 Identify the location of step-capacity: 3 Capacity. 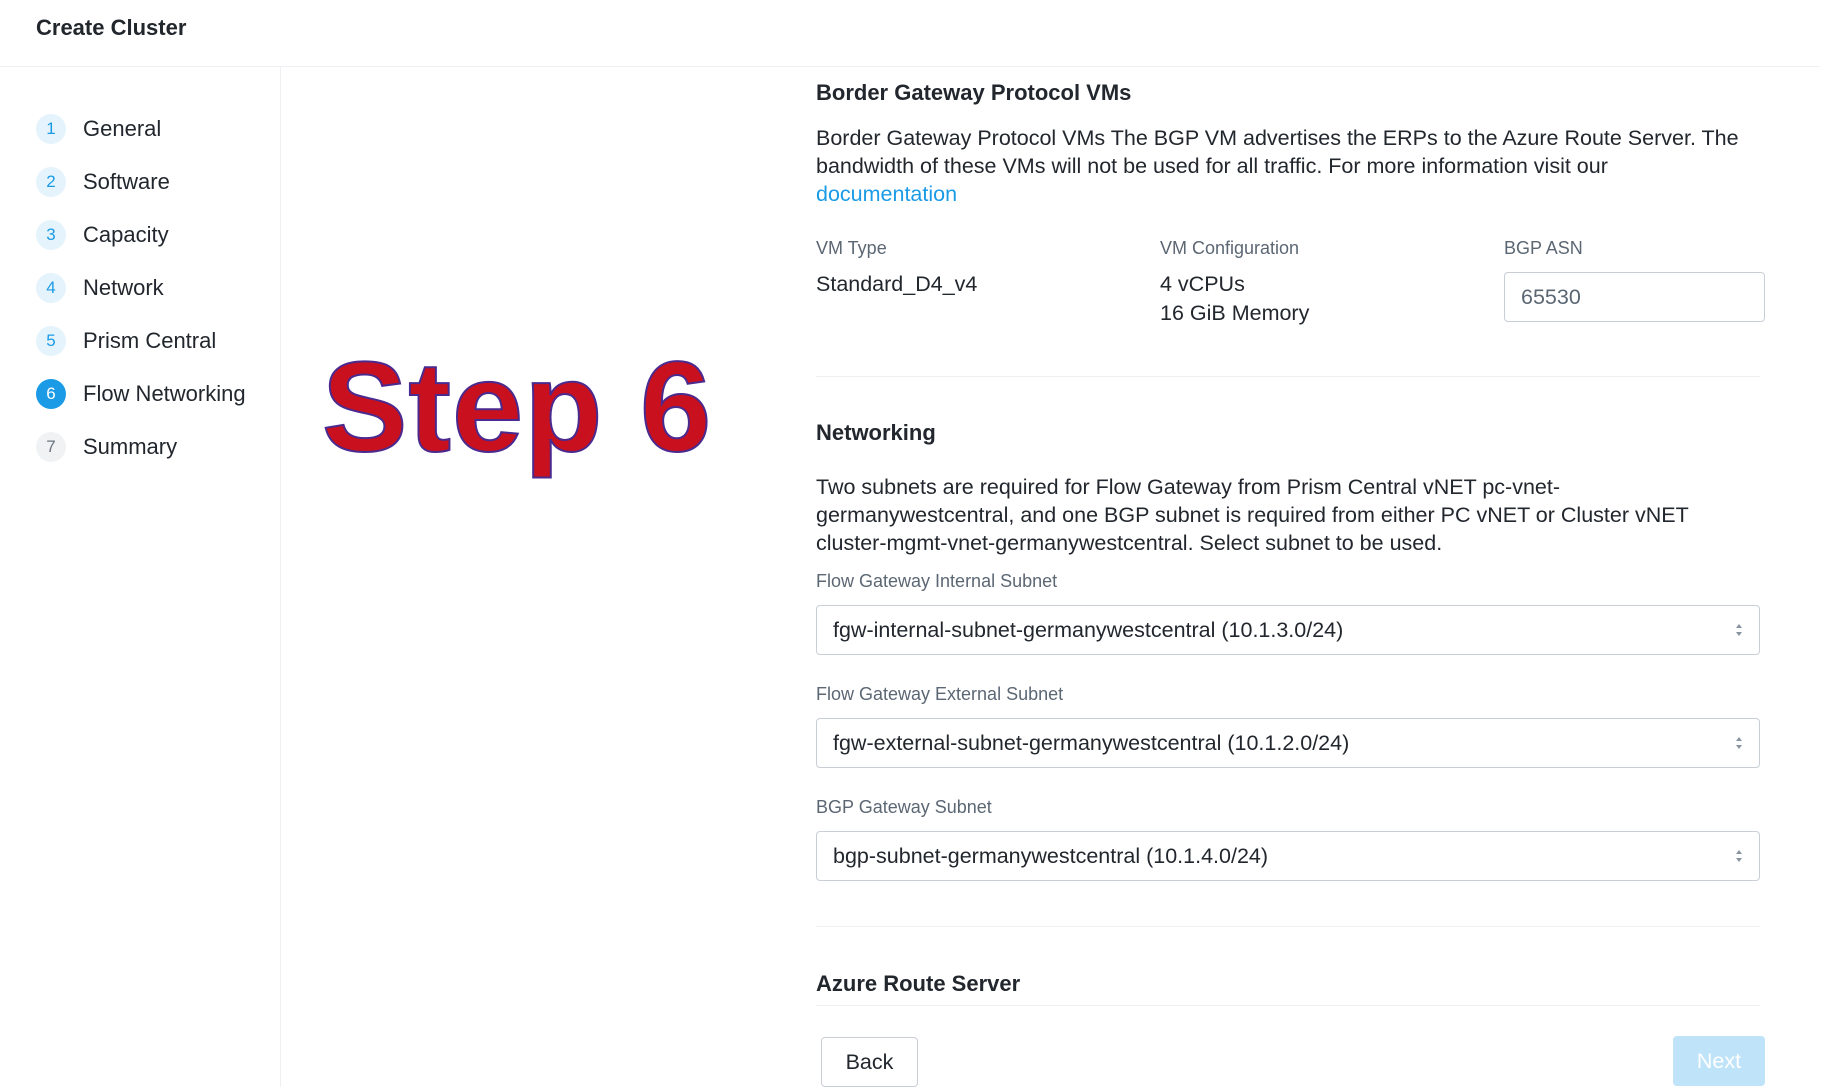
(156, 235).